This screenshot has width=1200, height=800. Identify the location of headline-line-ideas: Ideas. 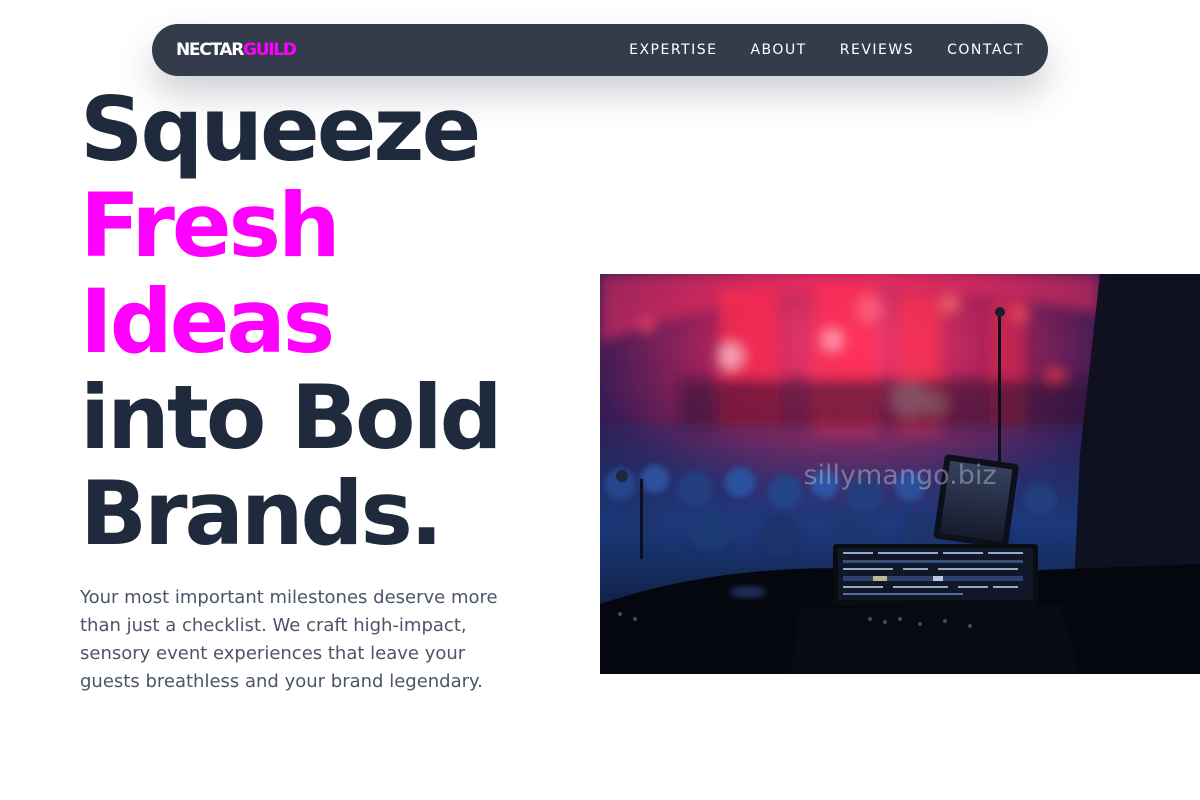
(207, 321).